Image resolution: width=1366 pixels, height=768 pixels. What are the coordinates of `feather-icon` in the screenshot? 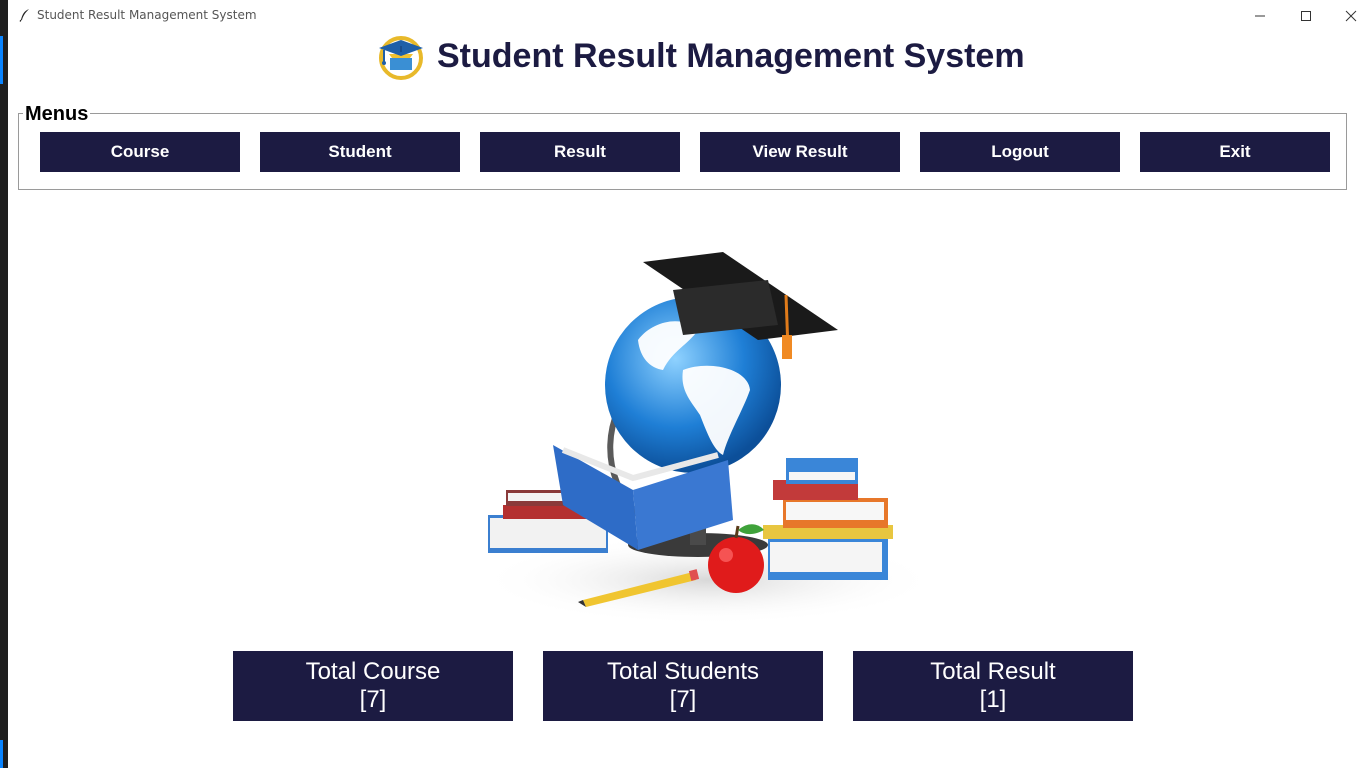 It's located at (24, 15).